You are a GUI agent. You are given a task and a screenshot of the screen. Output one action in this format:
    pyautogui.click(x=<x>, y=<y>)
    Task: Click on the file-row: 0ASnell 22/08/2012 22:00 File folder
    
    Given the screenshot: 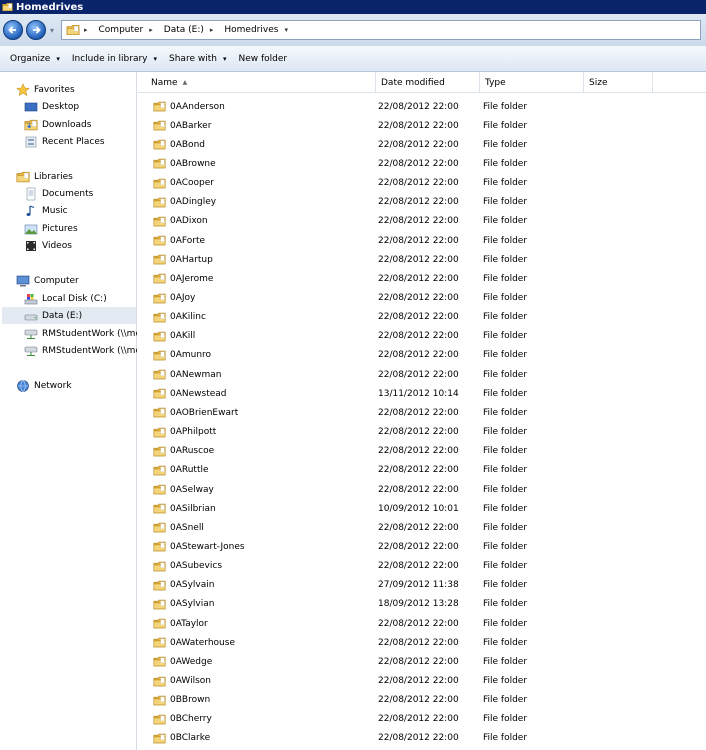 What is the action you would take?
    pyautogui.click(x=422, y=527)
    